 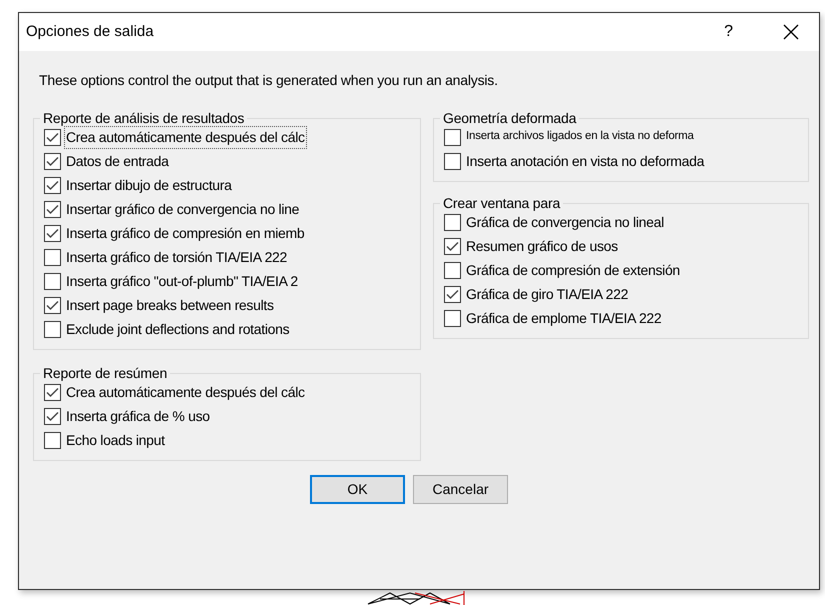 What do you see at coordinates (580, 137) in the screenshot?
I see `checkbox-label: Inserta archivos ligados en la vista no deforma` at bounding box center [580, 137].